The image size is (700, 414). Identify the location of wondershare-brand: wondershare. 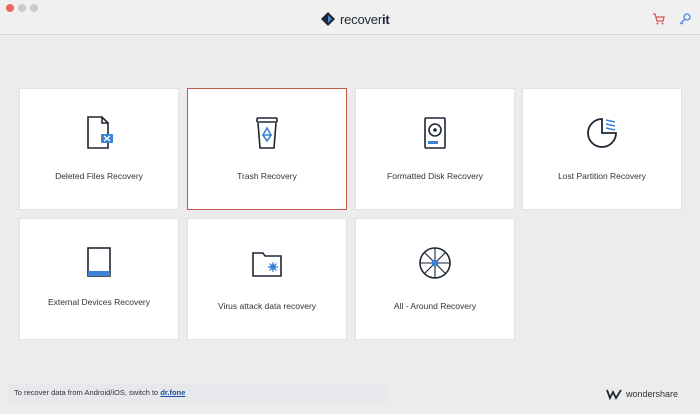
(642, 394).